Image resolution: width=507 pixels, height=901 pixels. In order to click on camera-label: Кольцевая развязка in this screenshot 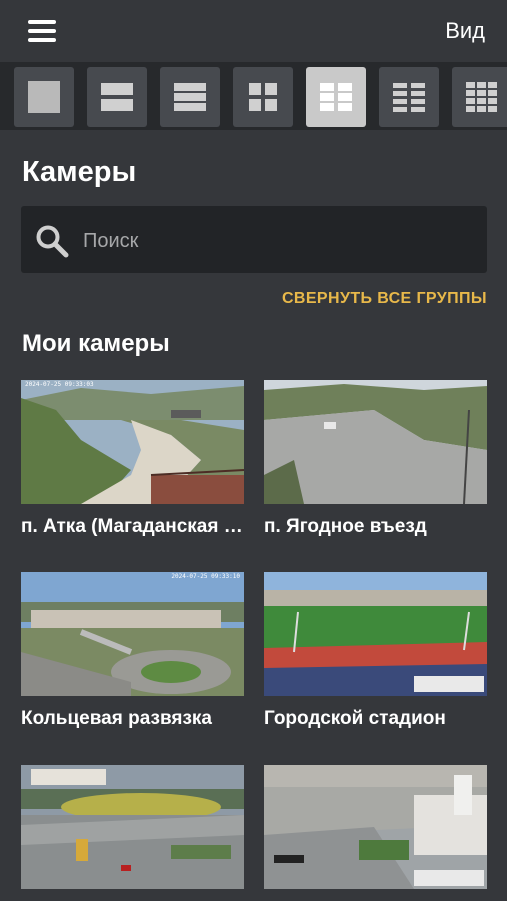, I will do `click(116, 718)`.